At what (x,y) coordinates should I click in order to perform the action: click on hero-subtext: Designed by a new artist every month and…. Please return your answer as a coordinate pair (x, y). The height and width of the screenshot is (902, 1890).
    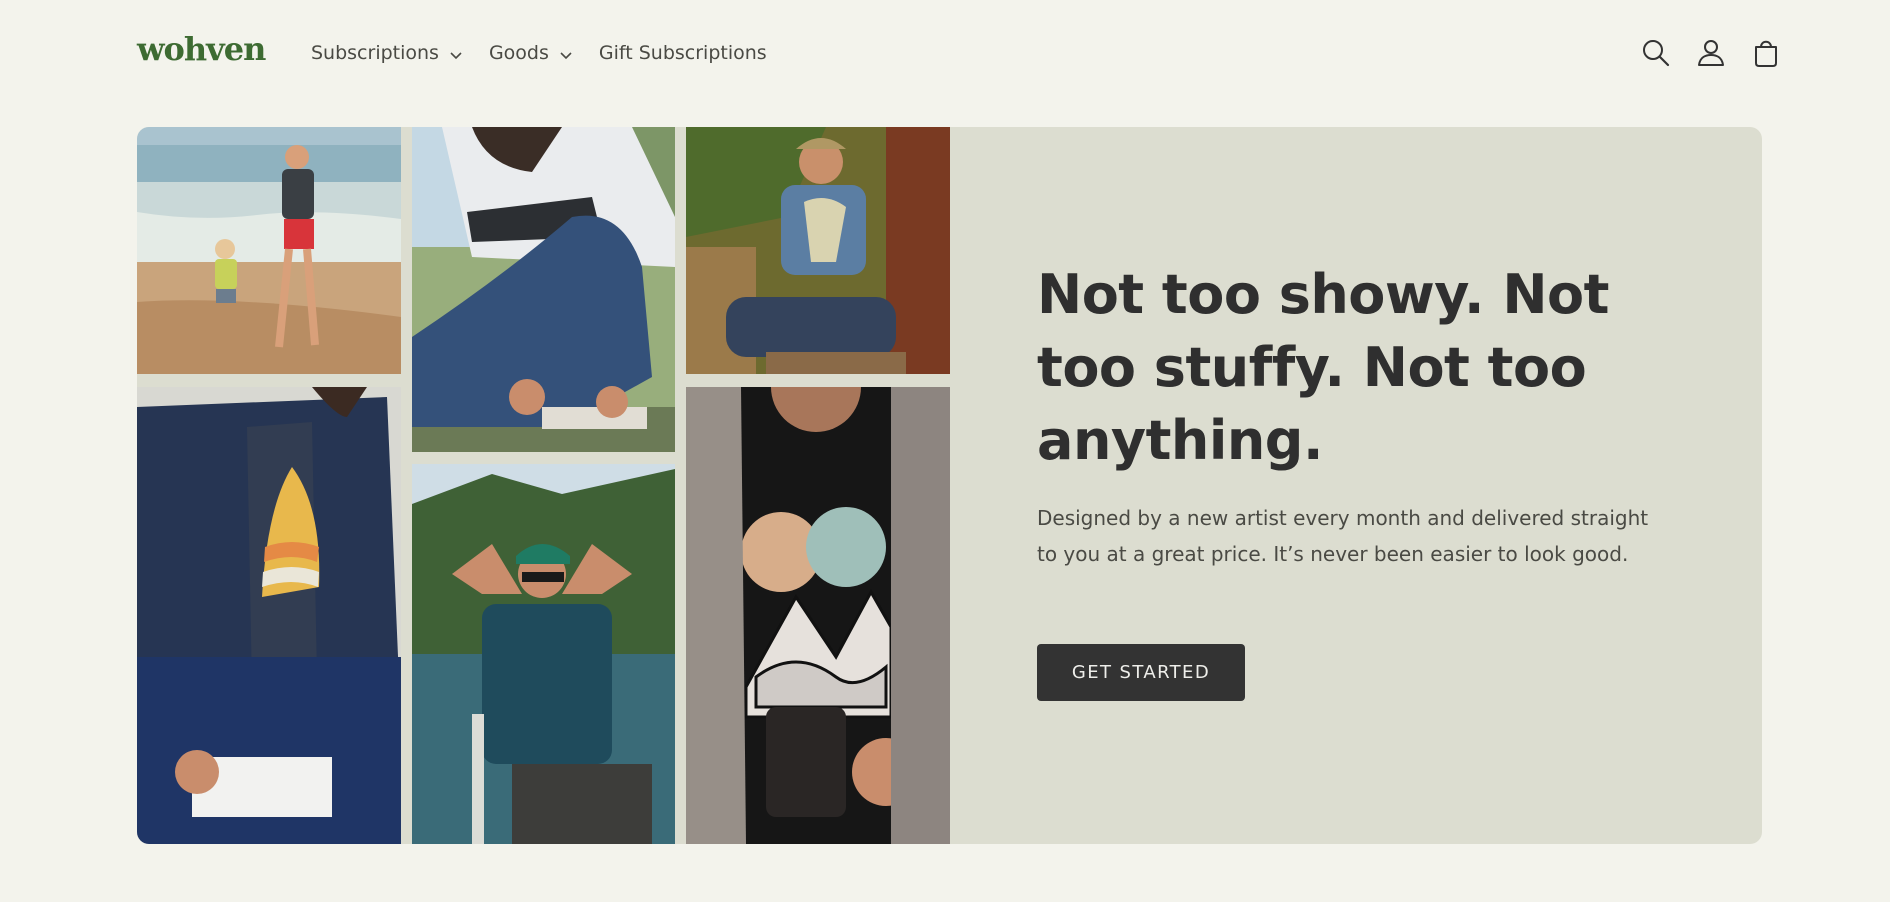
    Looking at the image, I should click on (1343, 536).